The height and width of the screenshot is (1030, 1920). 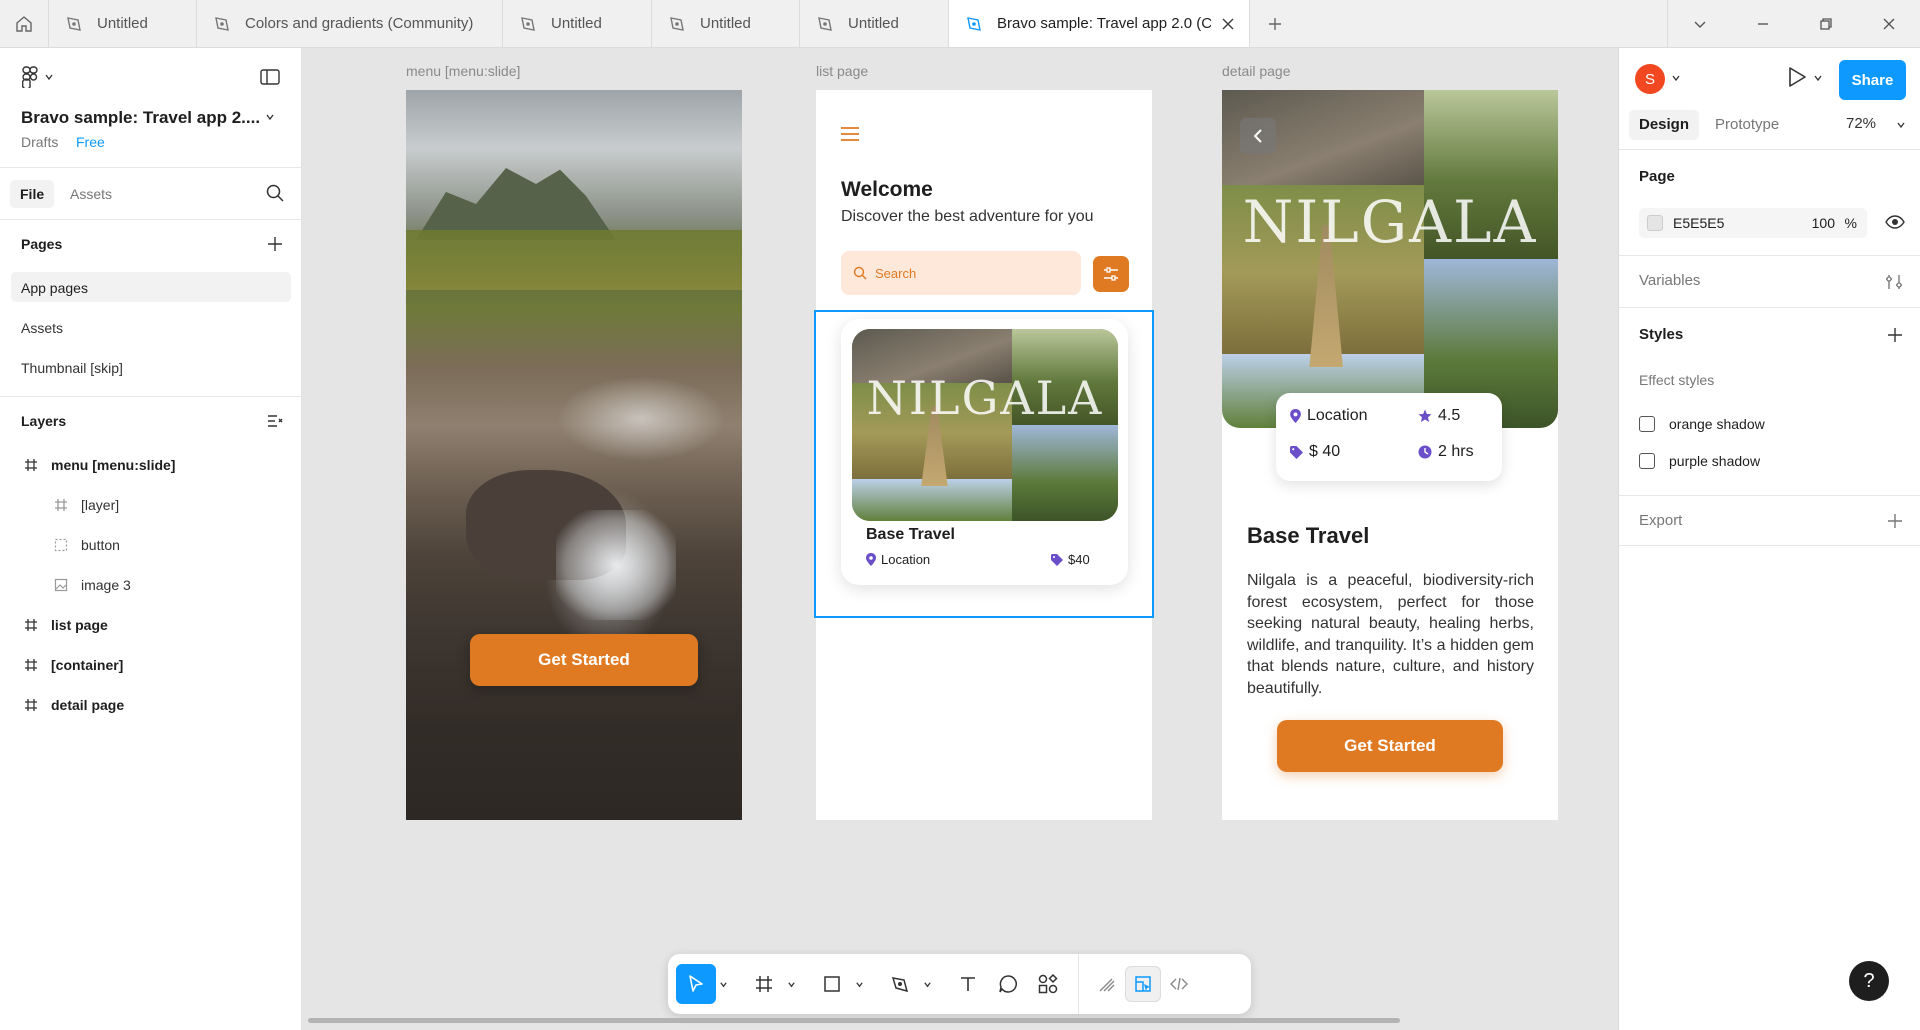 What do you see at coordinates (1895, 521) in the screenshot?
I see `add-export-icon` at bounding box center [1895, 521].